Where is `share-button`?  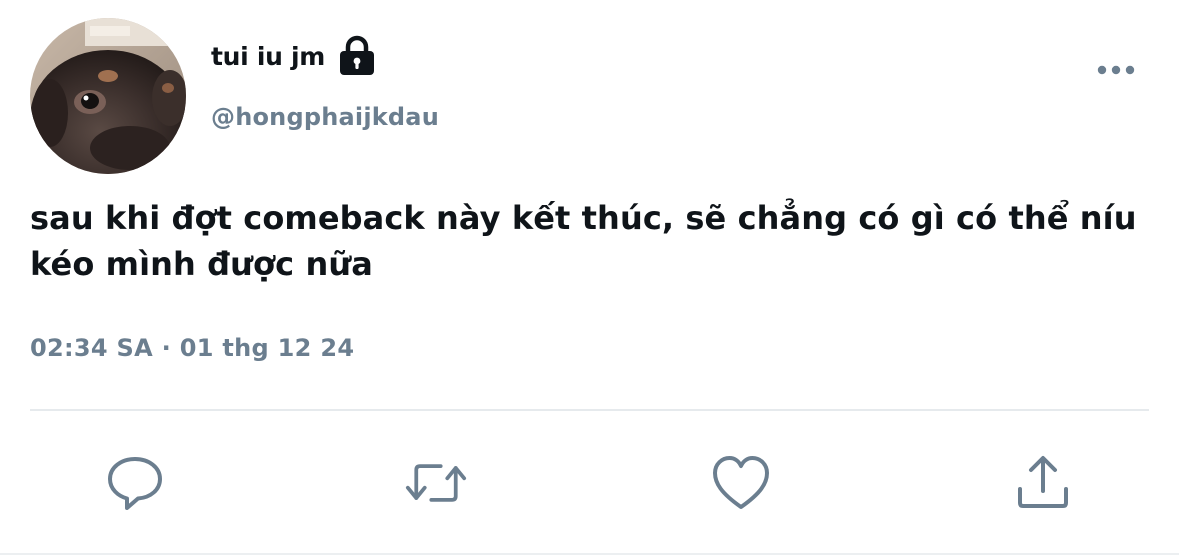
share-button is located at coordinates (1043, 483).